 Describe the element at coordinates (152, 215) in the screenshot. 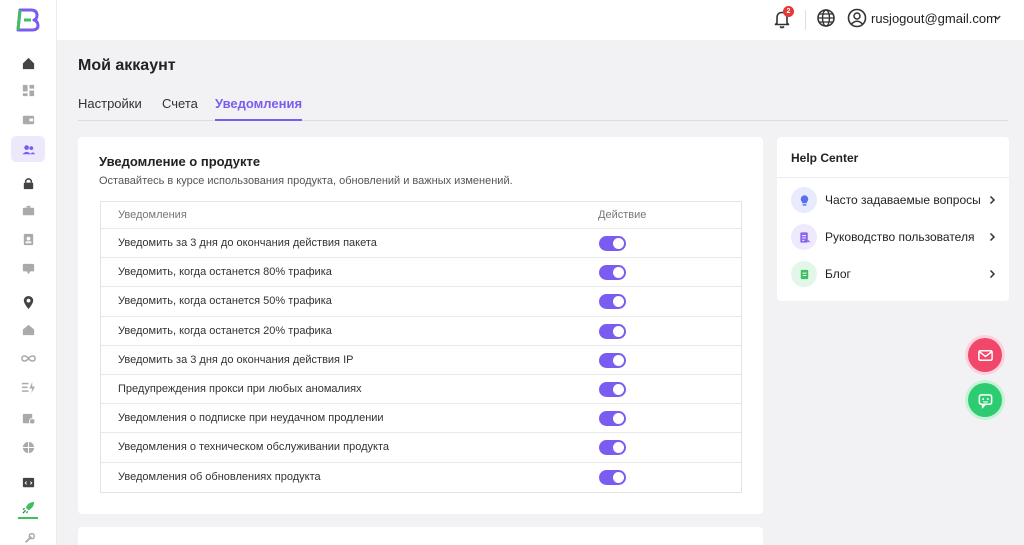

I see `column-header-notifications: Уведомления` at that location.